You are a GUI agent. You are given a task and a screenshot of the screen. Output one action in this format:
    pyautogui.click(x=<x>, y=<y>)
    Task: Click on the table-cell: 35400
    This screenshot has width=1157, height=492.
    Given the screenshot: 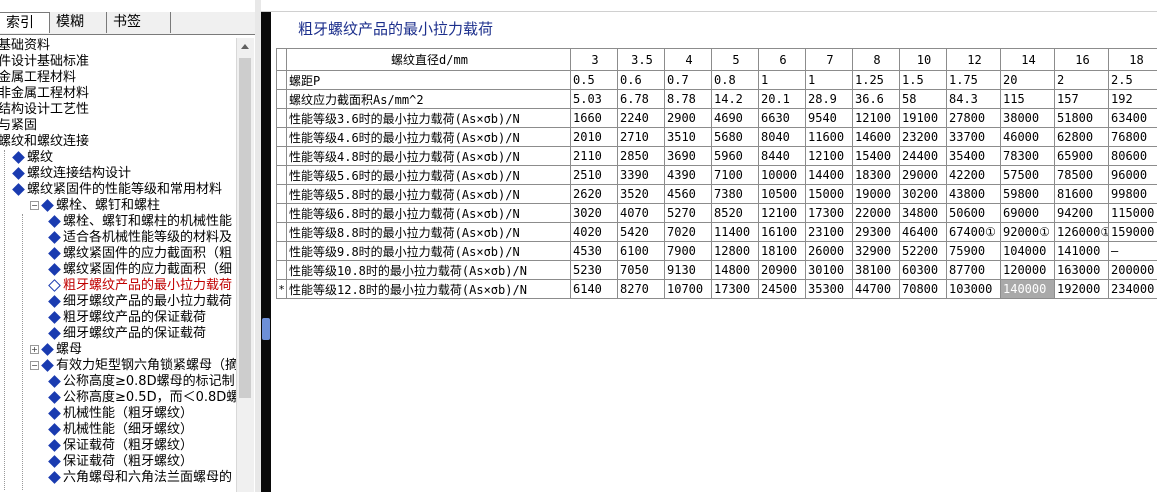 What is the action you would take?
    pyautogui.click(x=973, y=156)
    